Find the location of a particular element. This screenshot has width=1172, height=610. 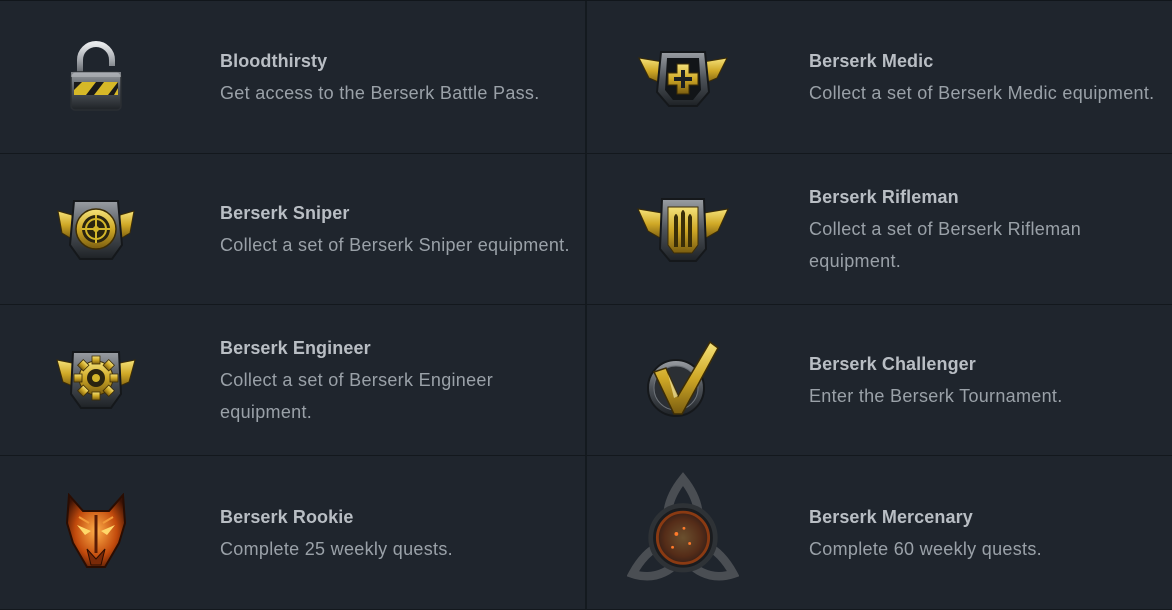

achievement-title: Berserk Mercenary is located at coordinates (891, 516).